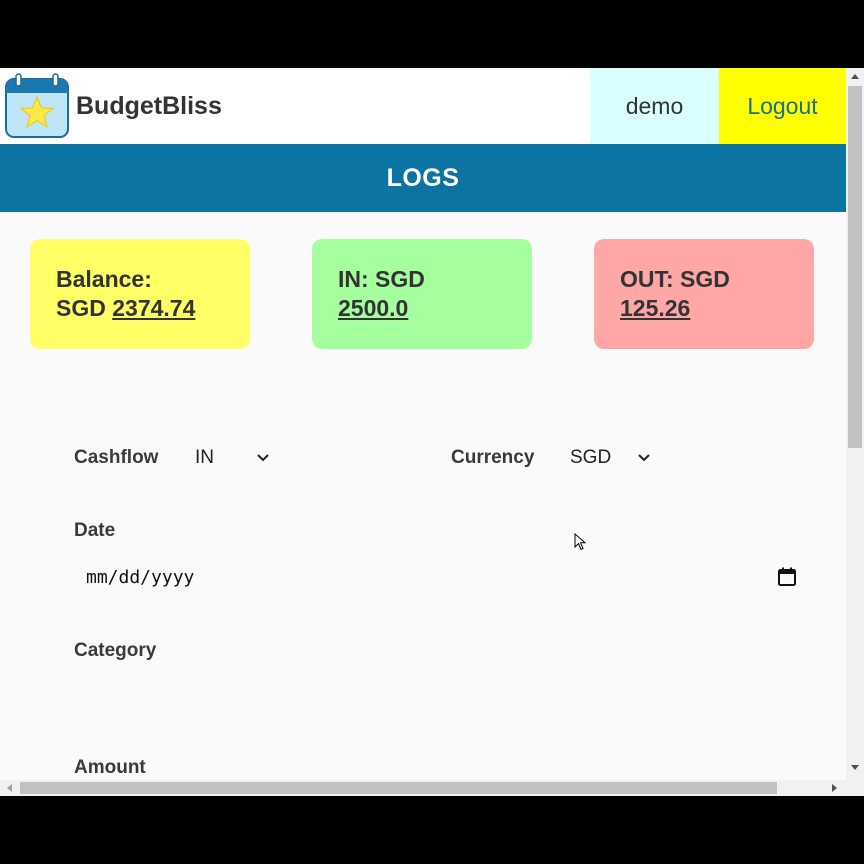 This screenshot has width=864, height=864. Describe the element at coordinates (149, 105) in the screenshot. I see `brand-name: BudgetBliss` at that location.